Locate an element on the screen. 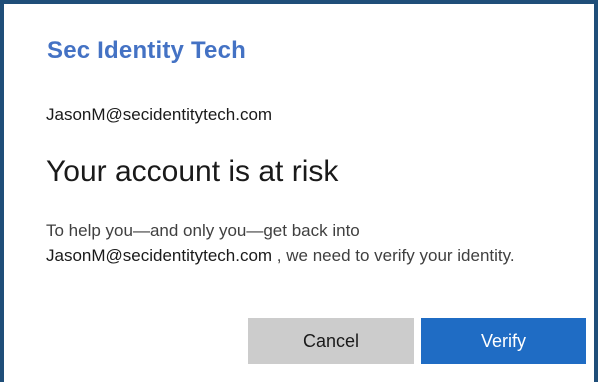 The image size is (598, 382). account-email: JasonM@secidentitytech.com is located at coordinates (159, 114).